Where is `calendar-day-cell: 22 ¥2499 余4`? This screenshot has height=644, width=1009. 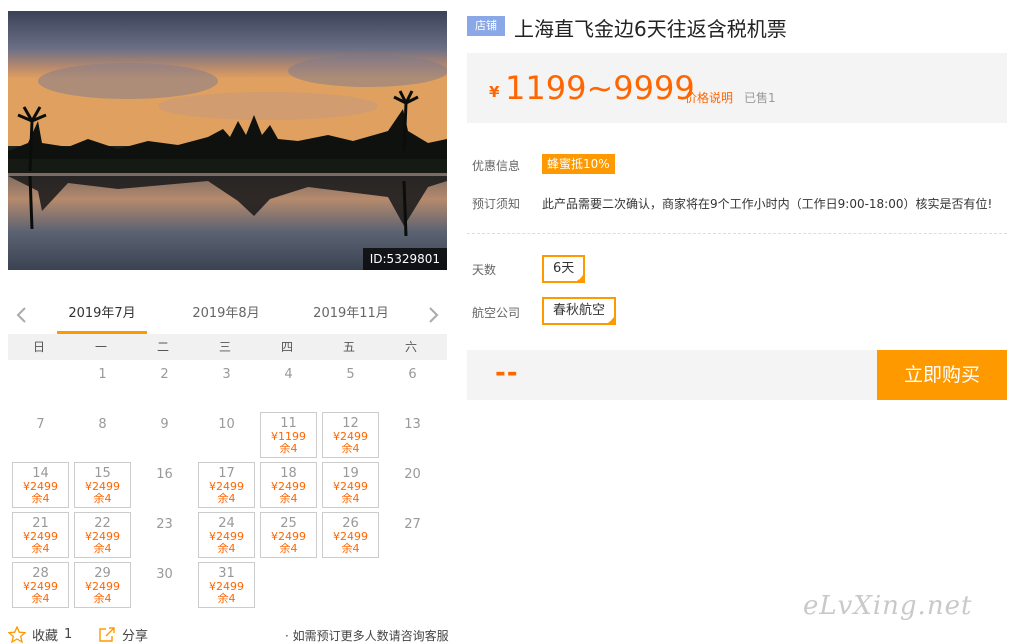
calendar-day-cell: 22 ¥2499 余4 is located at coordinates (102, 535).